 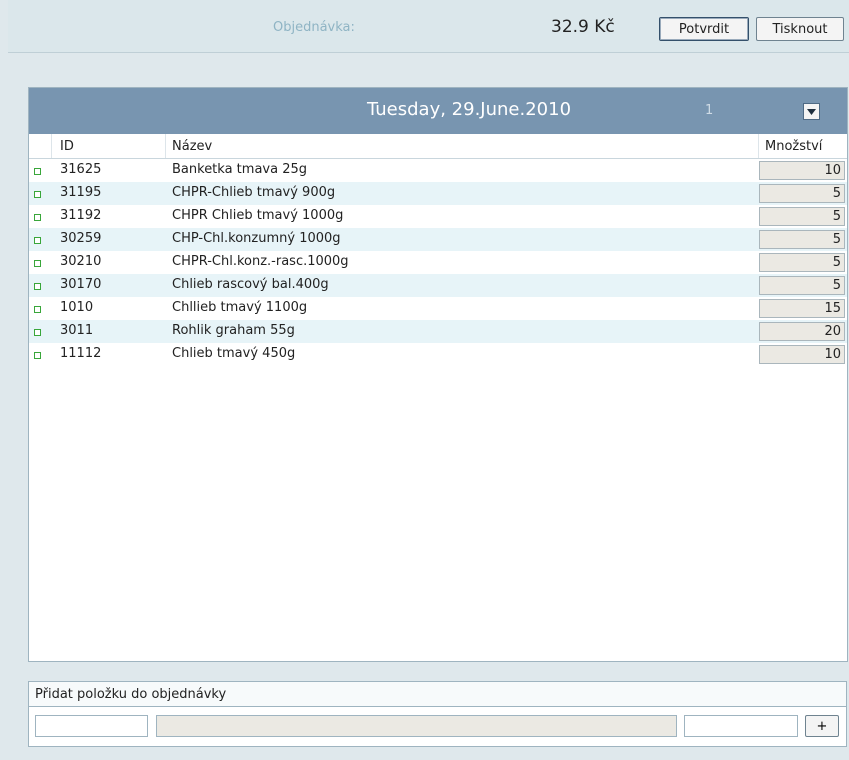 I want to click on order-toolbar: Objednávka: 32.9 Kč Potvrdit Tisknout, so click(x=428, y=26).